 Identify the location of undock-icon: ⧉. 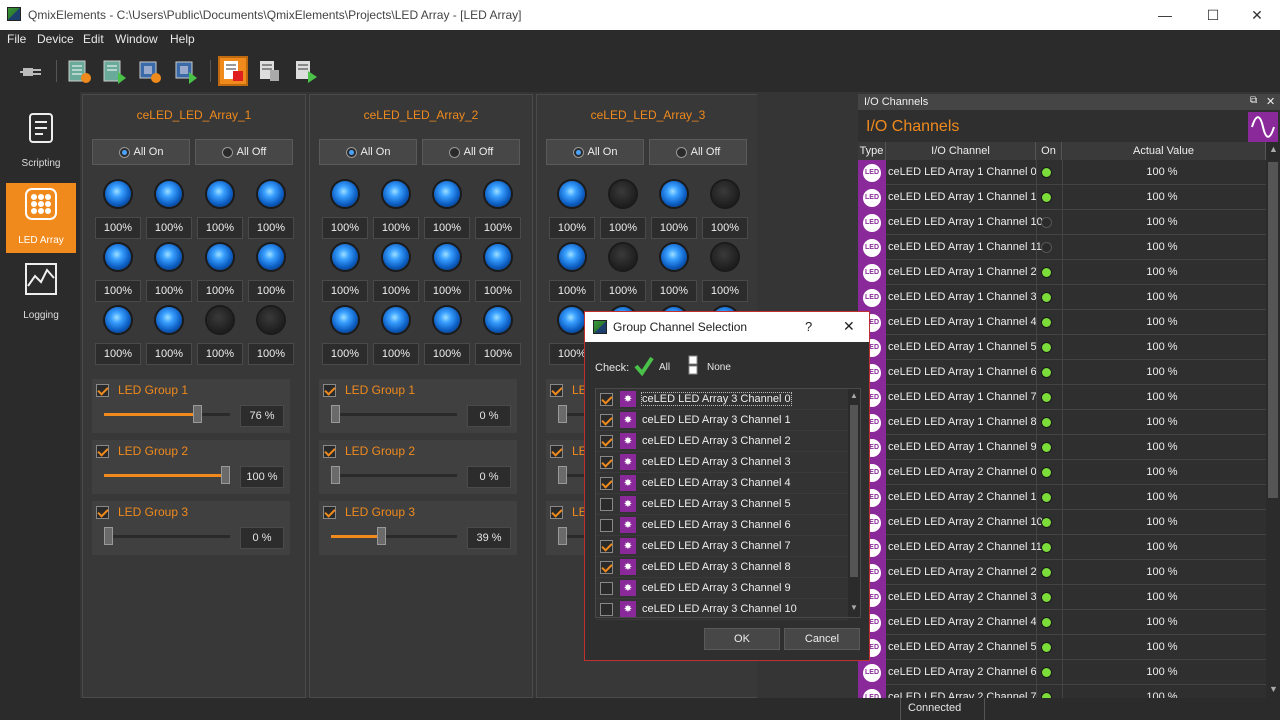
(1253, 100).